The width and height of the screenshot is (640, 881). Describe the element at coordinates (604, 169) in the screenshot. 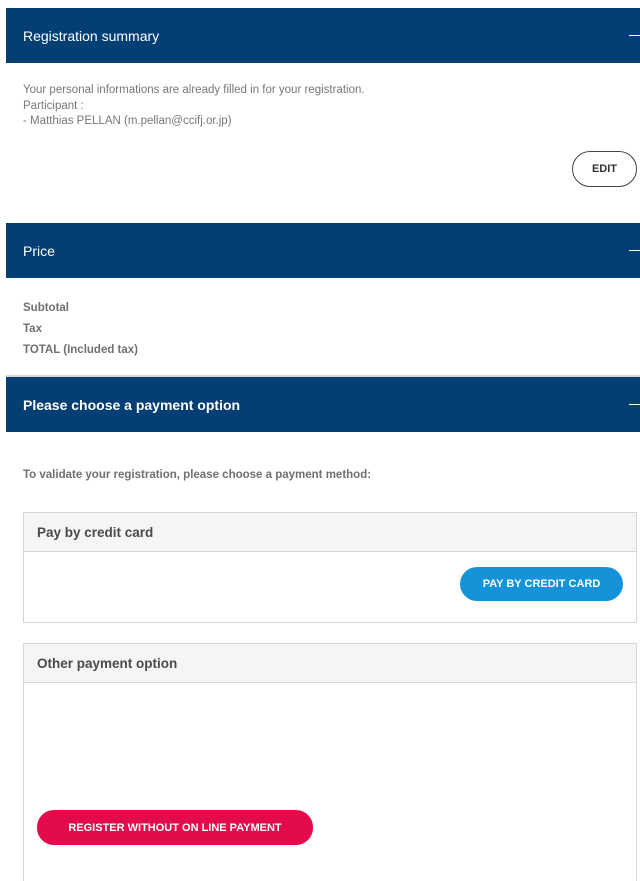

I see `edit-button: EDIT` at that location.